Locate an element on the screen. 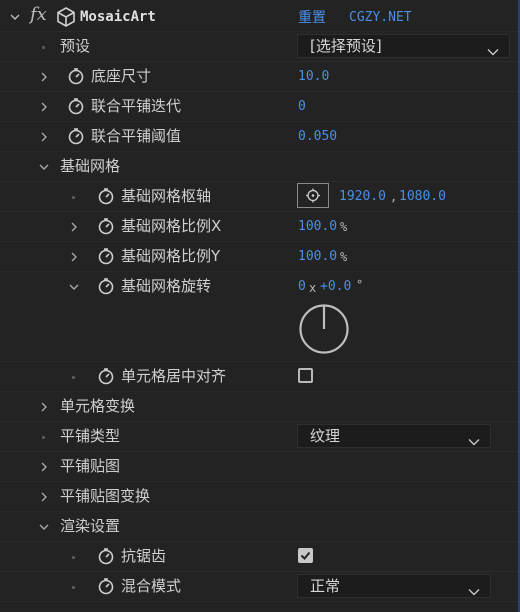 This screenshot has width=520, height=612. center-align-row: 单元格居中对齐 is located at coordinates (259, 377).